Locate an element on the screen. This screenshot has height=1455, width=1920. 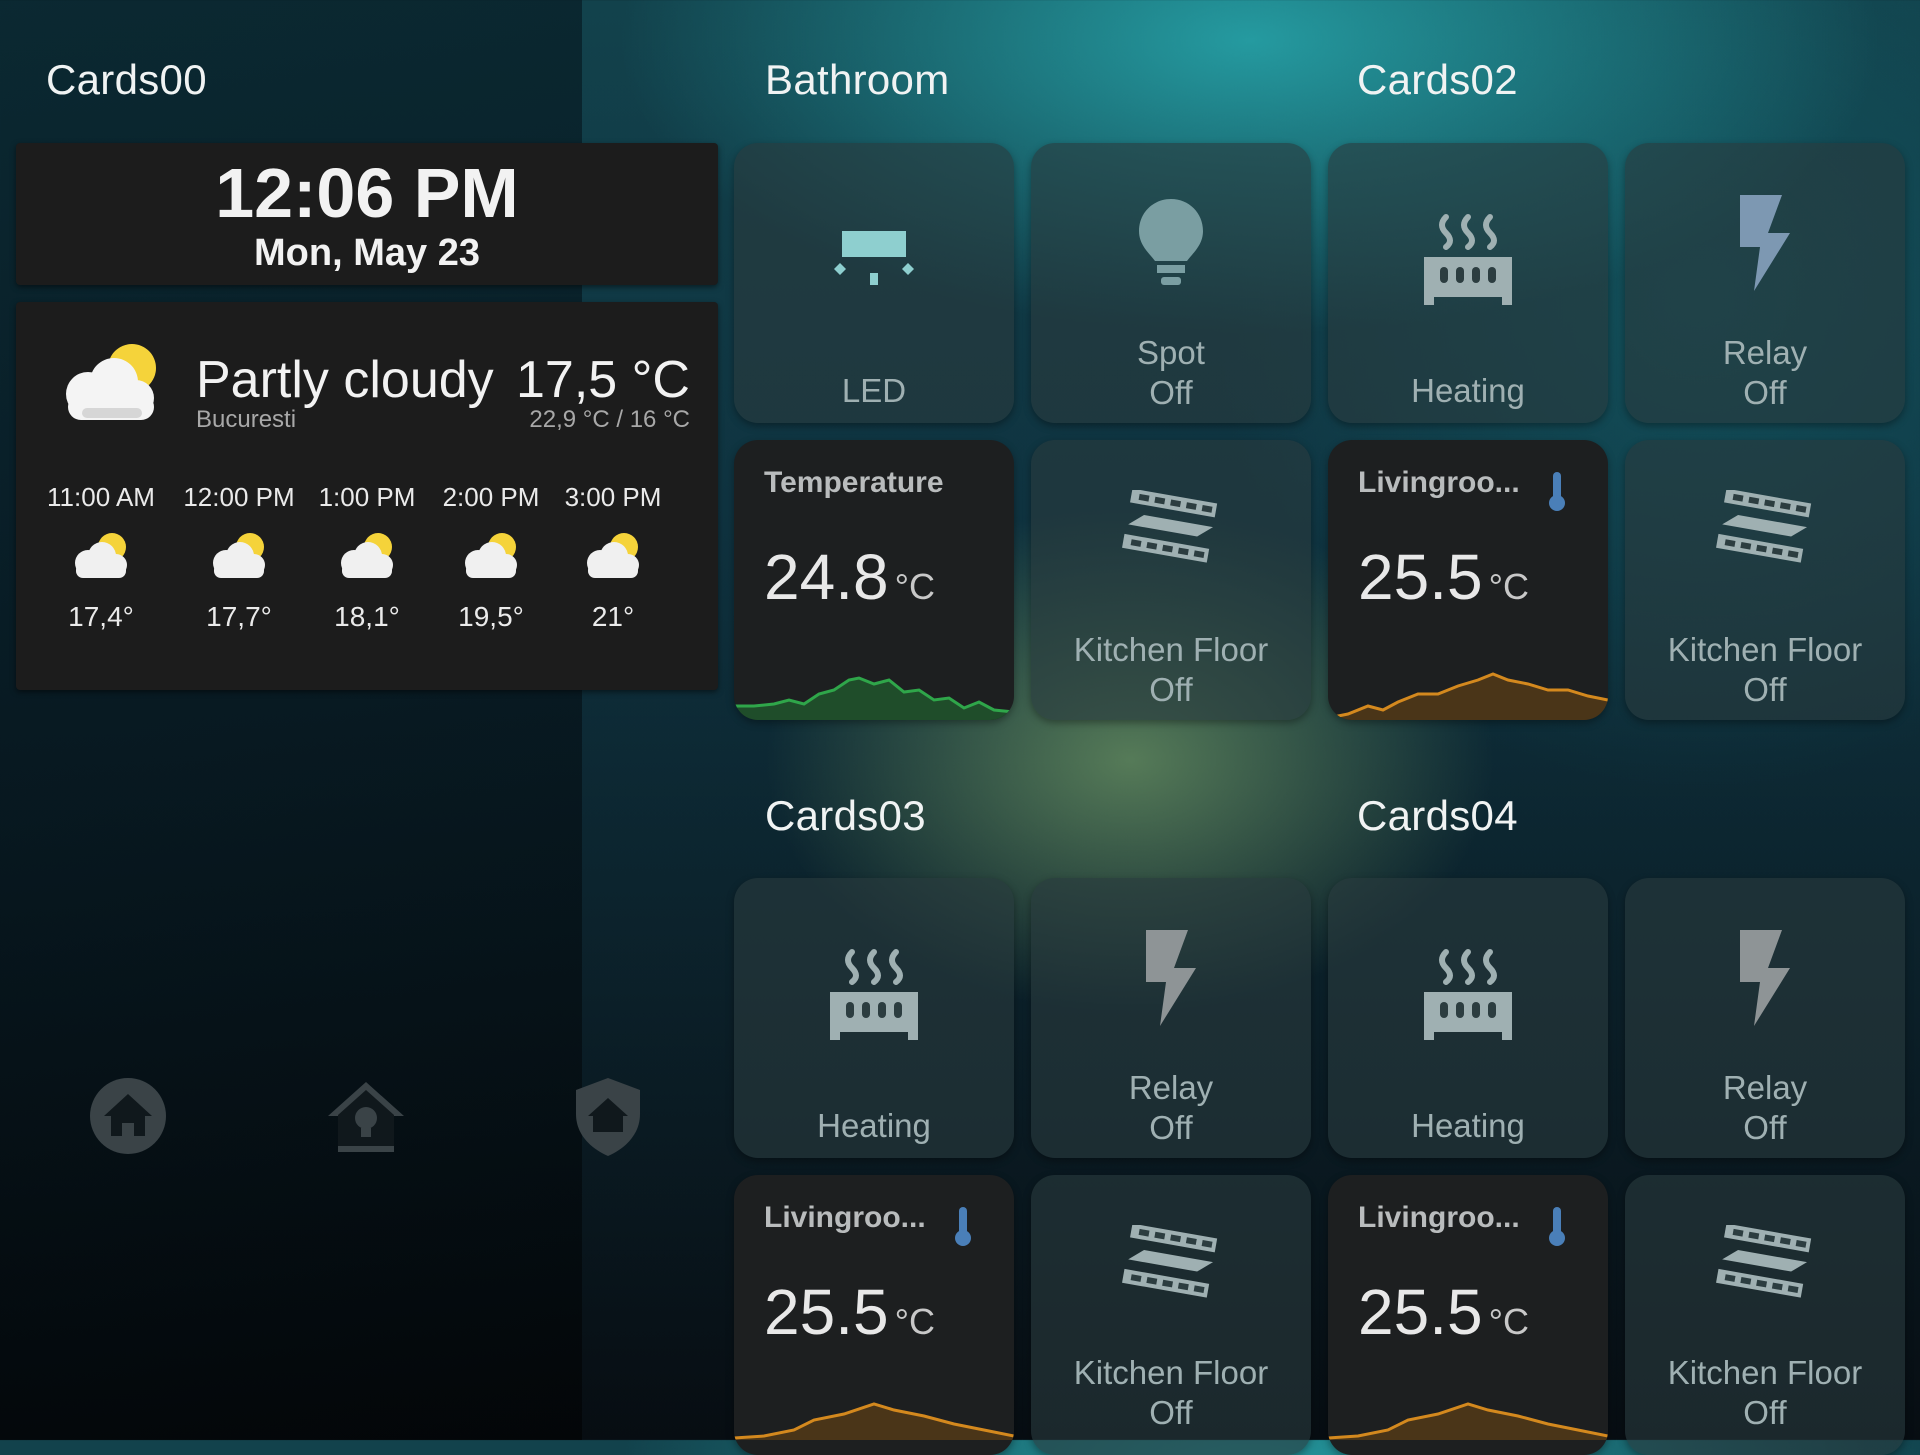
section-title-cards00: Cards00 is located at coordinates (126, 79).